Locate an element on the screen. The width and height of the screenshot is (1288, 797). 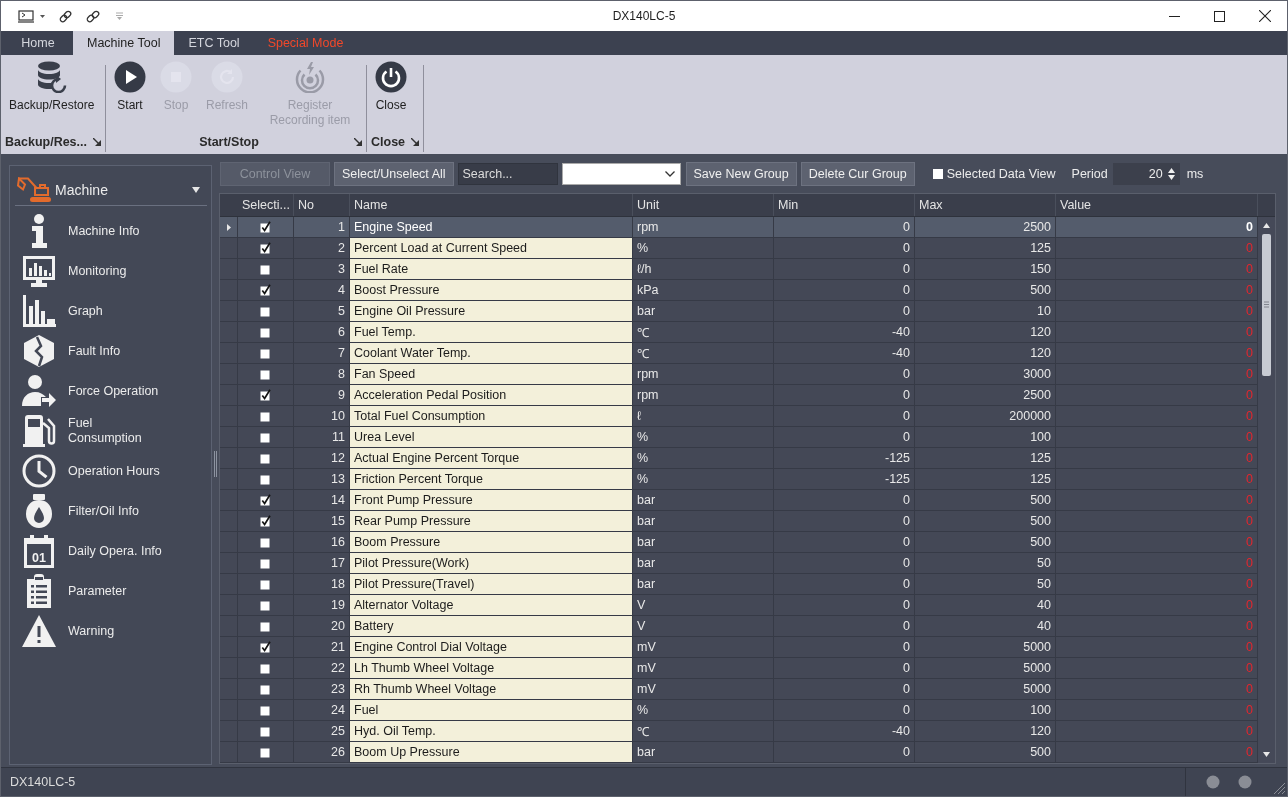
ribbon-button: Start is located at coordinates (130, 87).